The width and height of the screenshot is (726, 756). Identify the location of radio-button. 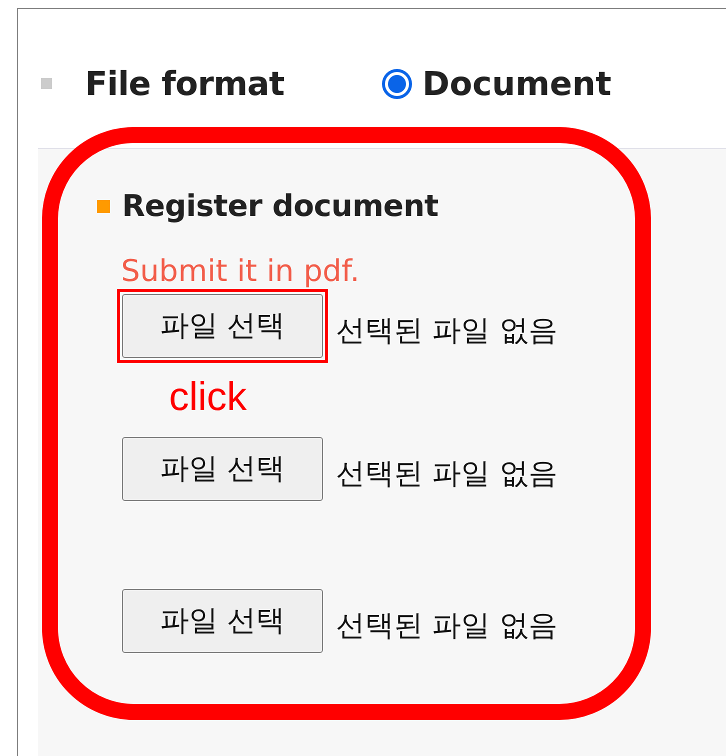
(397, 83).